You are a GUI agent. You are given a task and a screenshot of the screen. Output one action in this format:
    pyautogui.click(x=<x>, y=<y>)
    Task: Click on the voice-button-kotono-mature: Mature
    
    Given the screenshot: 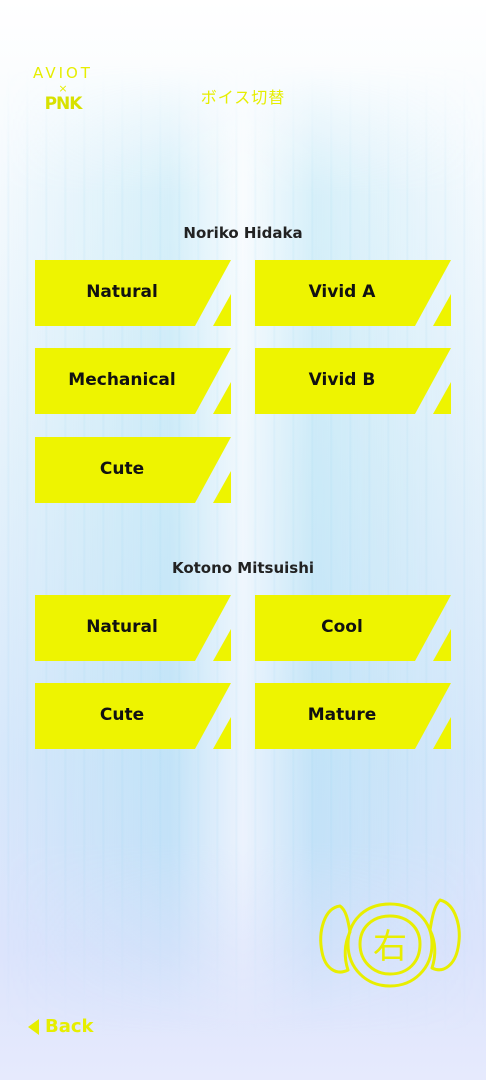 What is the action you would take?
    pyautogui.click(x=353, y=716)
    